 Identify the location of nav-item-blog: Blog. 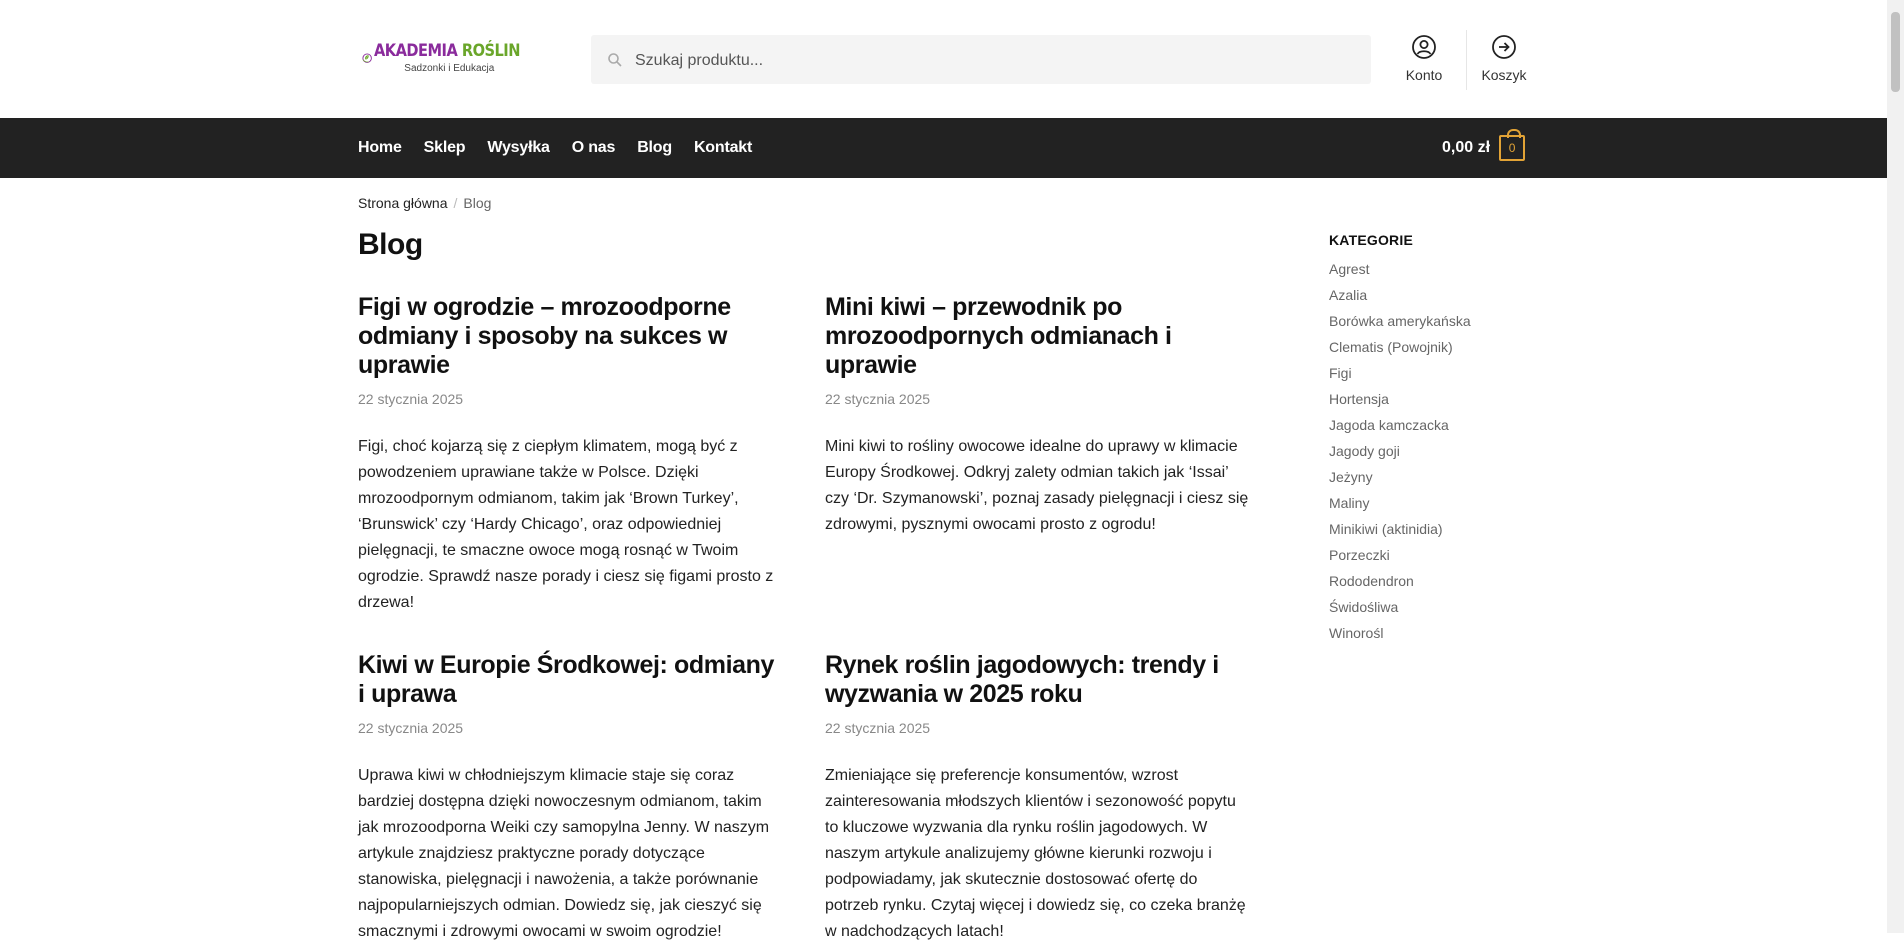
(654, 148).